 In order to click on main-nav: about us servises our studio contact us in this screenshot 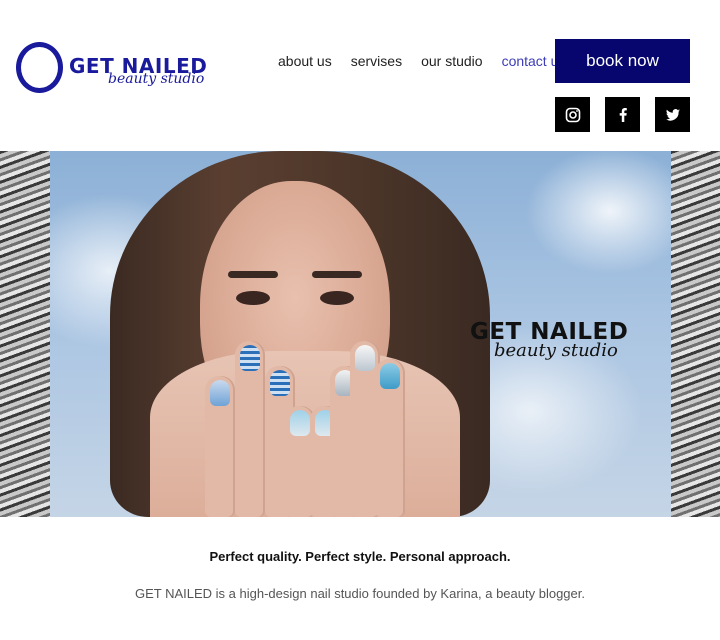, I will do `click(421, 61)`.